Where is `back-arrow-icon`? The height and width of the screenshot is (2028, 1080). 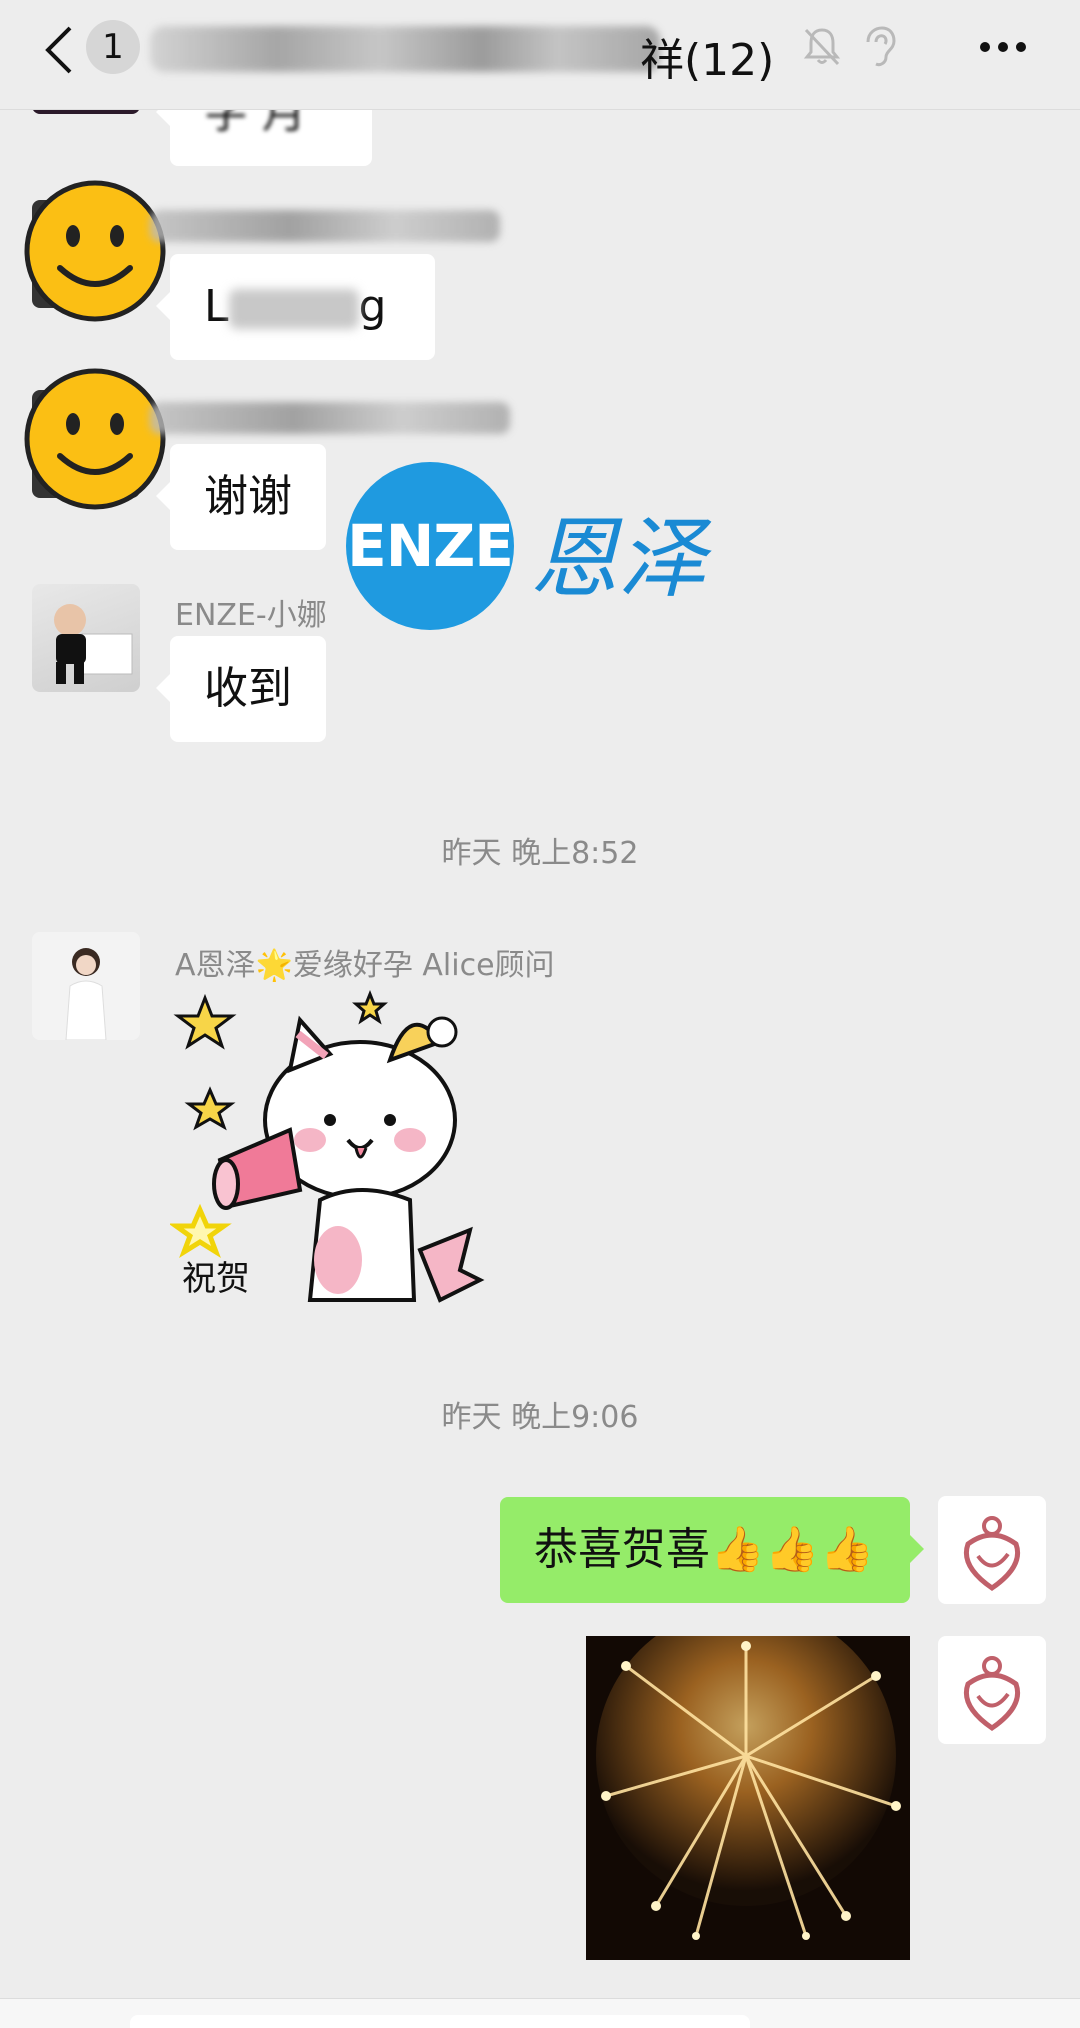
back-arrow-icon is located at coordinates (60, 50).